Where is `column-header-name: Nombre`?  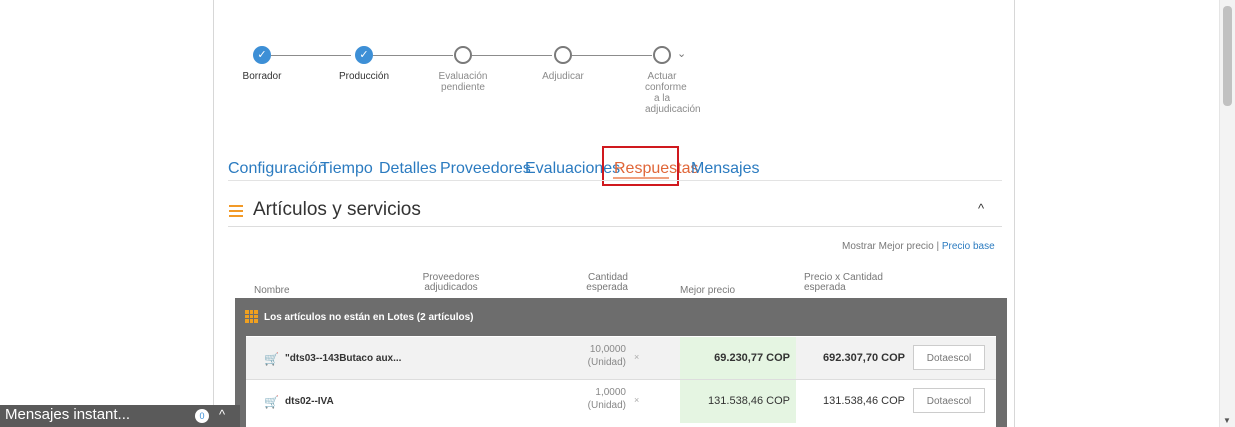 column-header-name: Nombre is located at coordinates (272, 290).